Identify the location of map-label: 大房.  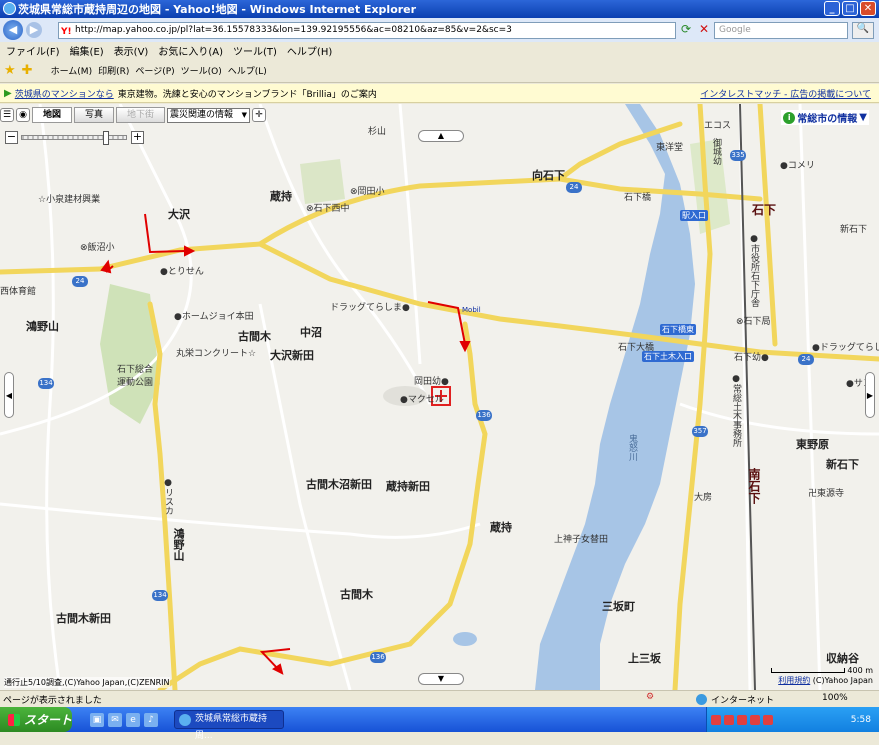
(703, 498).